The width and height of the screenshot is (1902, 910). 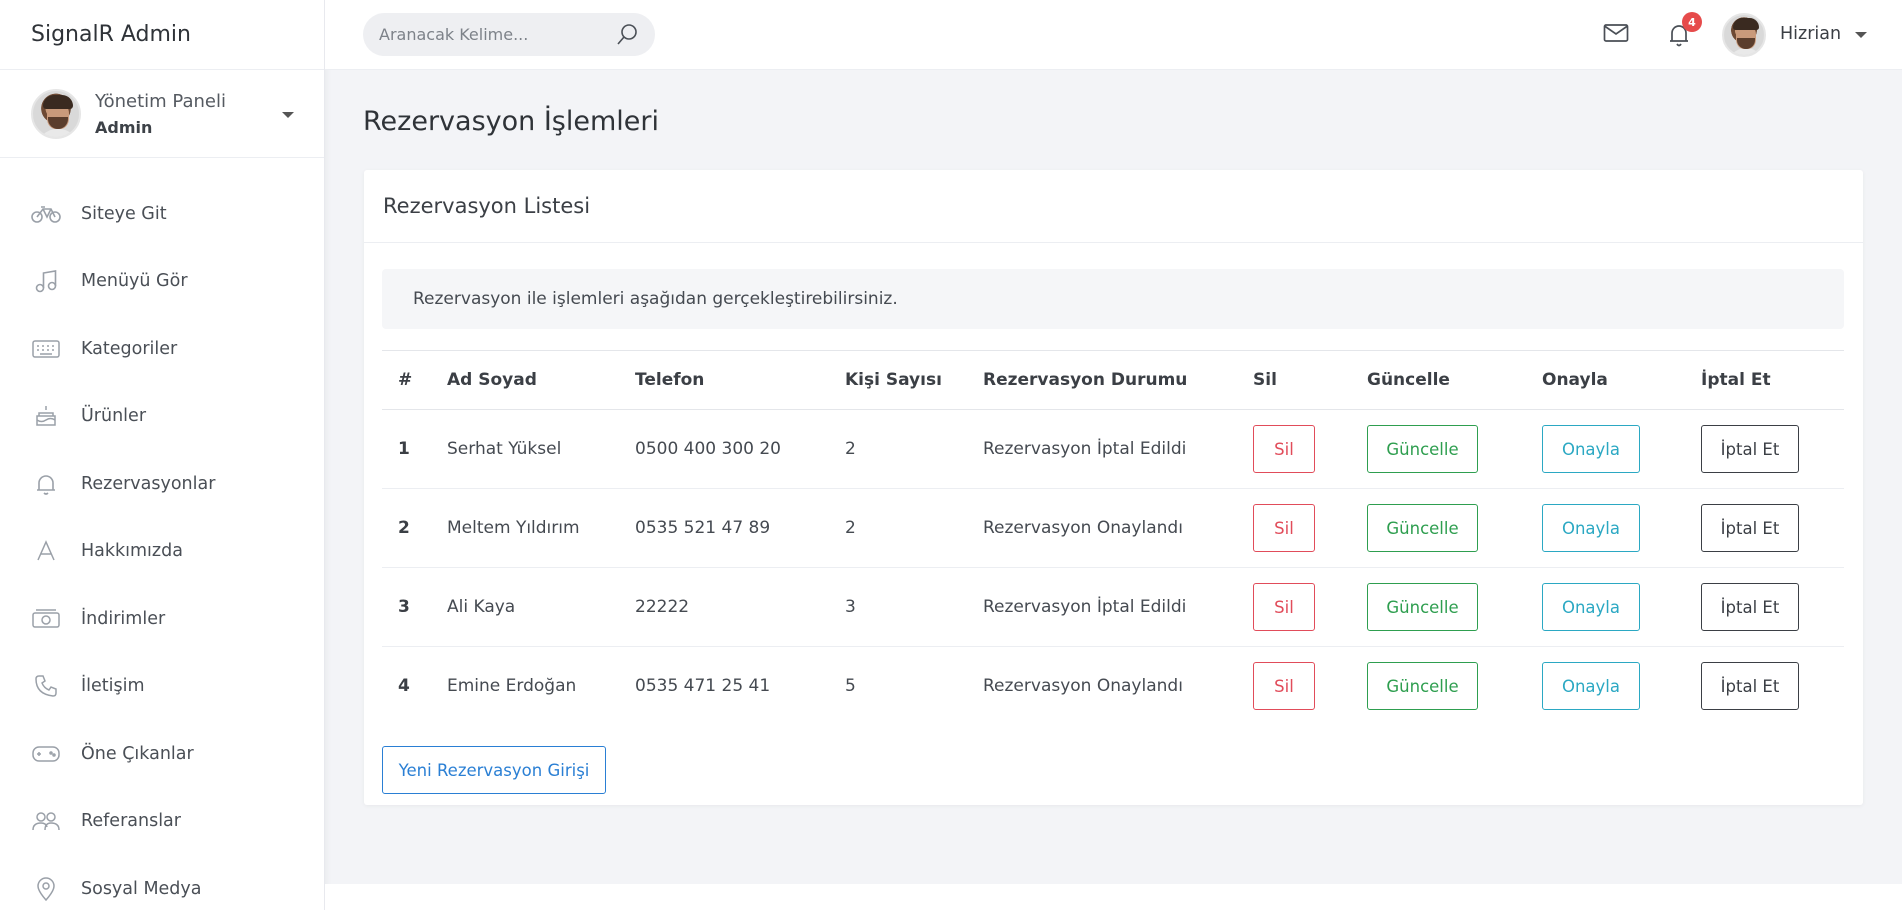 What do you see at coordinates (56, 113) in the screenshot?
I see `avatar` at bounding box center [56, 113].